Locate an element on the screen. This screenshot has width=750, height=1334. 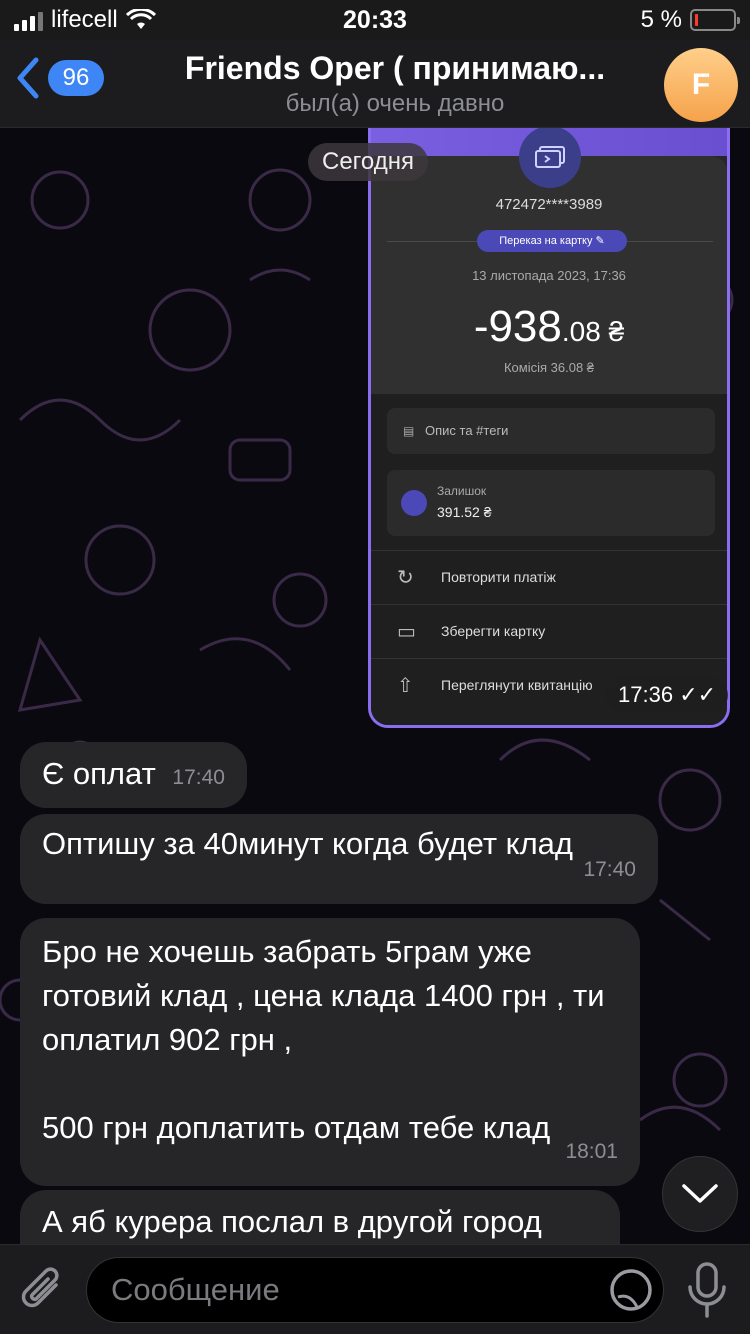
battery-icon is located at coordinates (715, 20).